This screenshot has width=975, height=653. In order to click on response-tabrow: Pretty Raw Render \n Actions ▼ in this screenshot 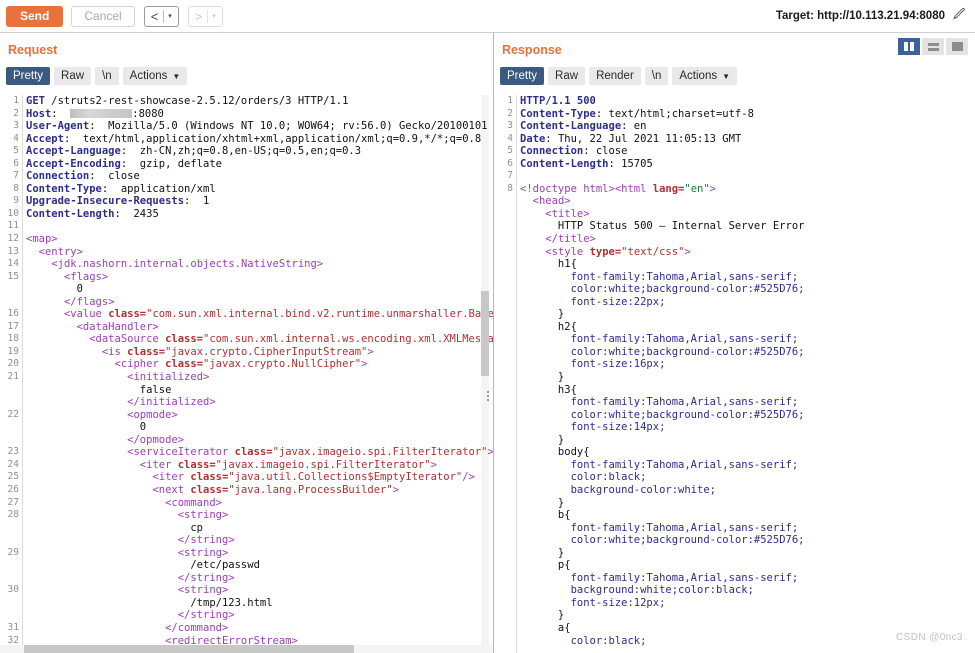, I will do `click(734, 72)`.